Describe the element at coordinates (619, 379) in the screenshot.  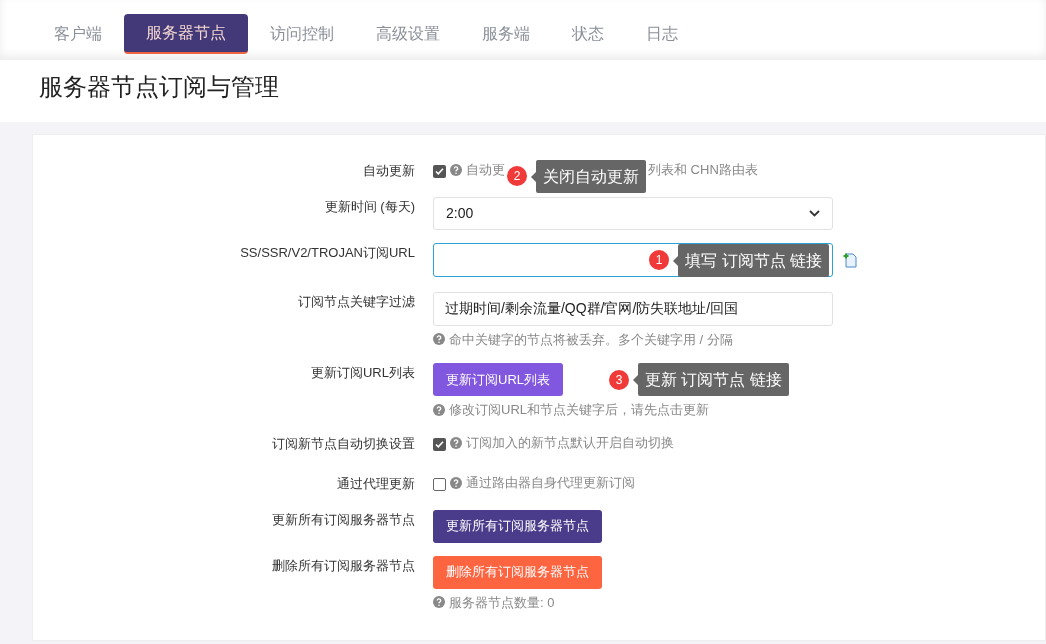
I see `step-number-badge: 3` at that location.